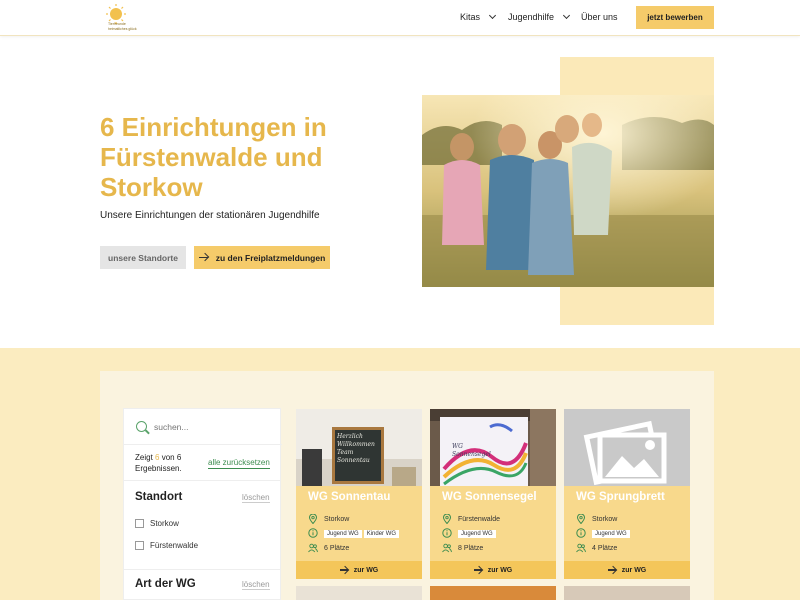 The height and width of the screenshot is (600, 800). I want to click on nav-item-jugendhilfe: Jugendhilfe, so click(539, 16).